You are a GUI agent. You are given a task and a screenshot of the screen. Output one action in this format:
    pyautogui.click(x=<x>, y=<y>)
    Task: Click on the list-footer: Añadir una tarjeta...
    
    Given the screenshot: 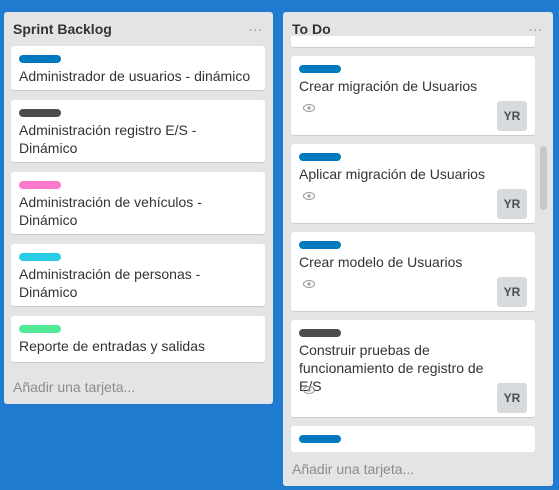 What is the action you would take?
    pyautogui.click(x=418, y=469)
    